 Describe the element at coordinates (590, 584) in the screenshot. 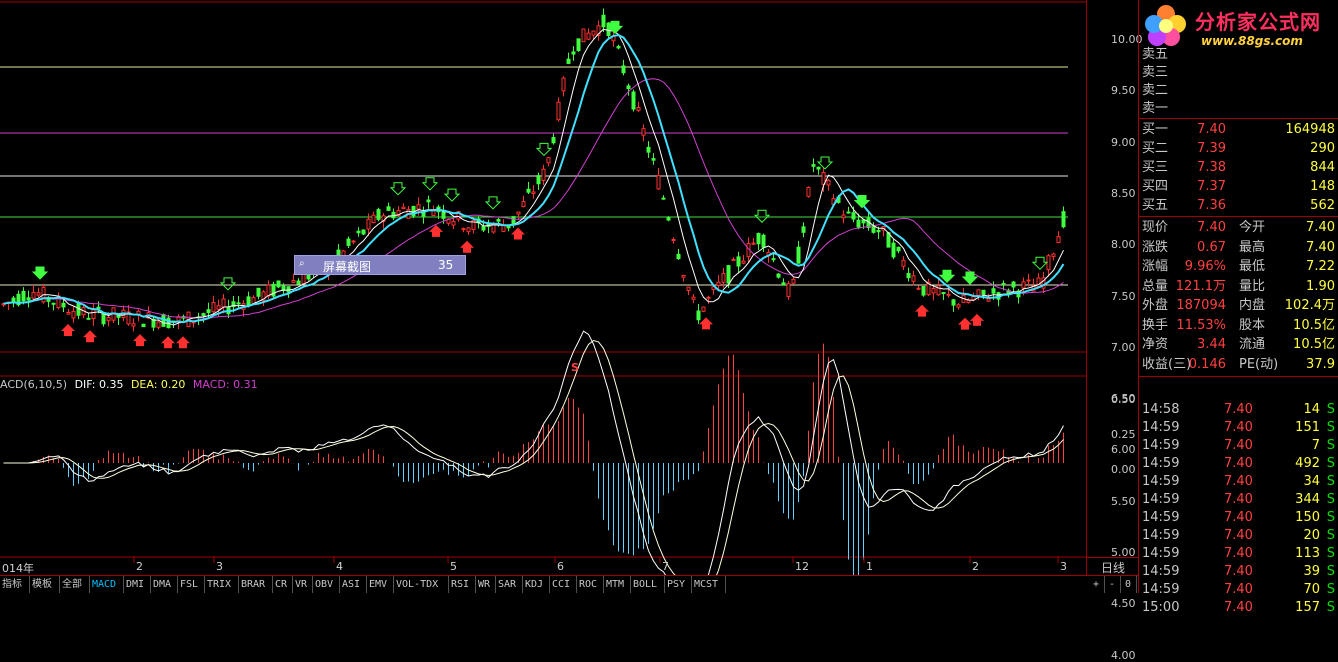

I see `tab-roc: ROC` at that location.